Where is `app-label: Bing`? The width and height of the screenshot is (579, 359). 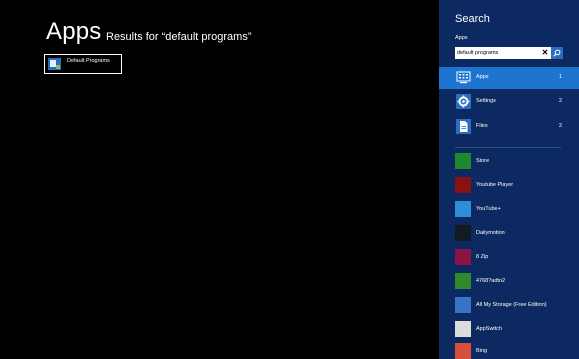
app-label: Bing is located at coordinates (482, 351).